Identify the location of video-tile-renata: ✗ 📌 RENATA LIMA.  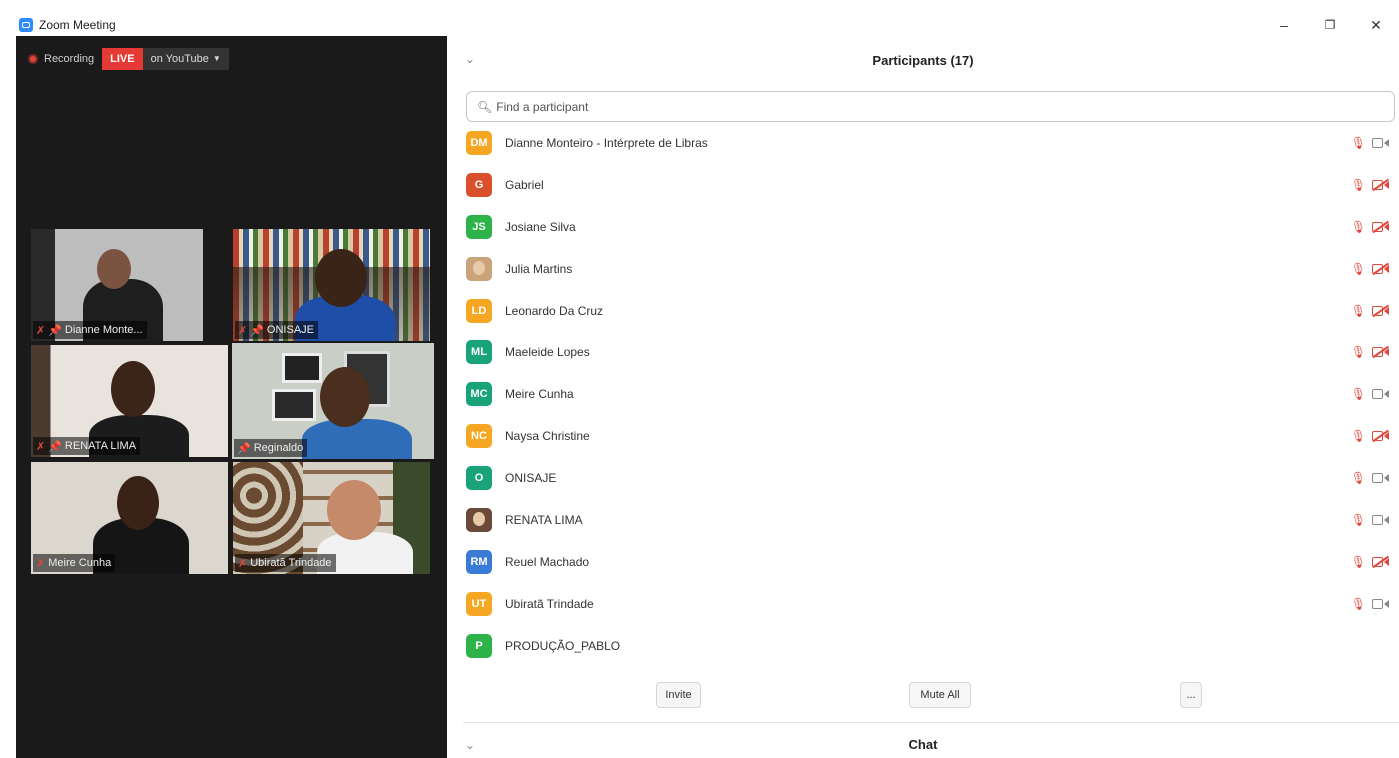
(129, 401).